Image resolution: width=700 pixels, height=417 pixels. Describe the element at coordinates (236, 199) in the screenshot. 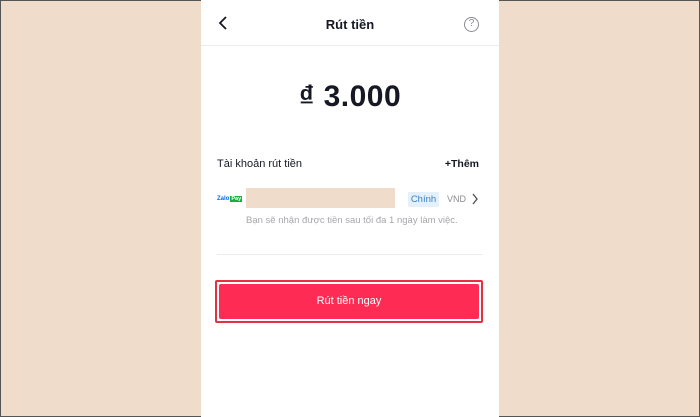

I see `logo-suffix: Pay` at that location.